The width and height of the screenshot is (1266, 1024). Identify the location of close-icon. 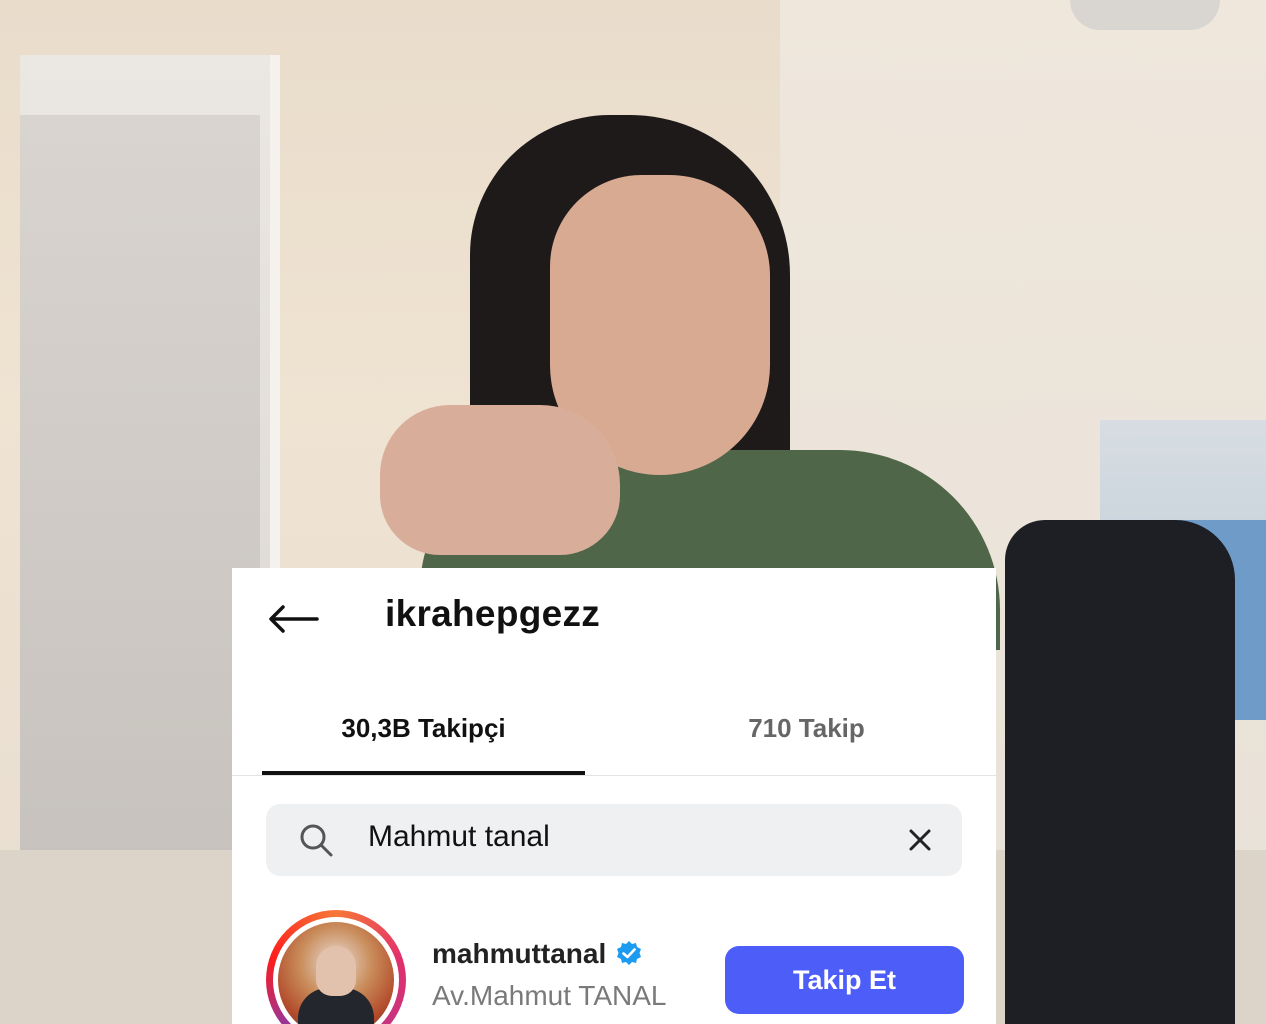
(920, 840).